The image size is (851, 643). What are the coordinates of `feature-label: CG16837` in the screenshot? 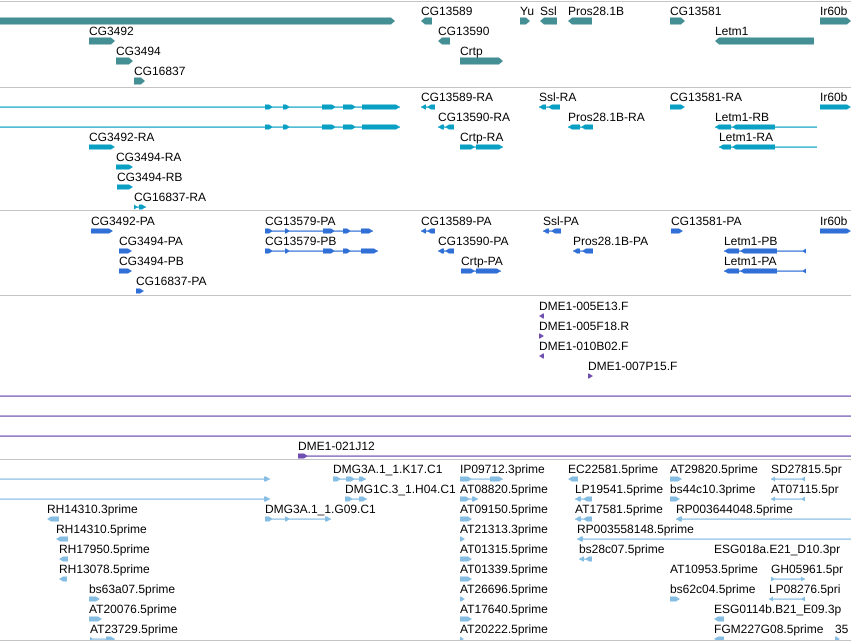 It's located at (160, 71).